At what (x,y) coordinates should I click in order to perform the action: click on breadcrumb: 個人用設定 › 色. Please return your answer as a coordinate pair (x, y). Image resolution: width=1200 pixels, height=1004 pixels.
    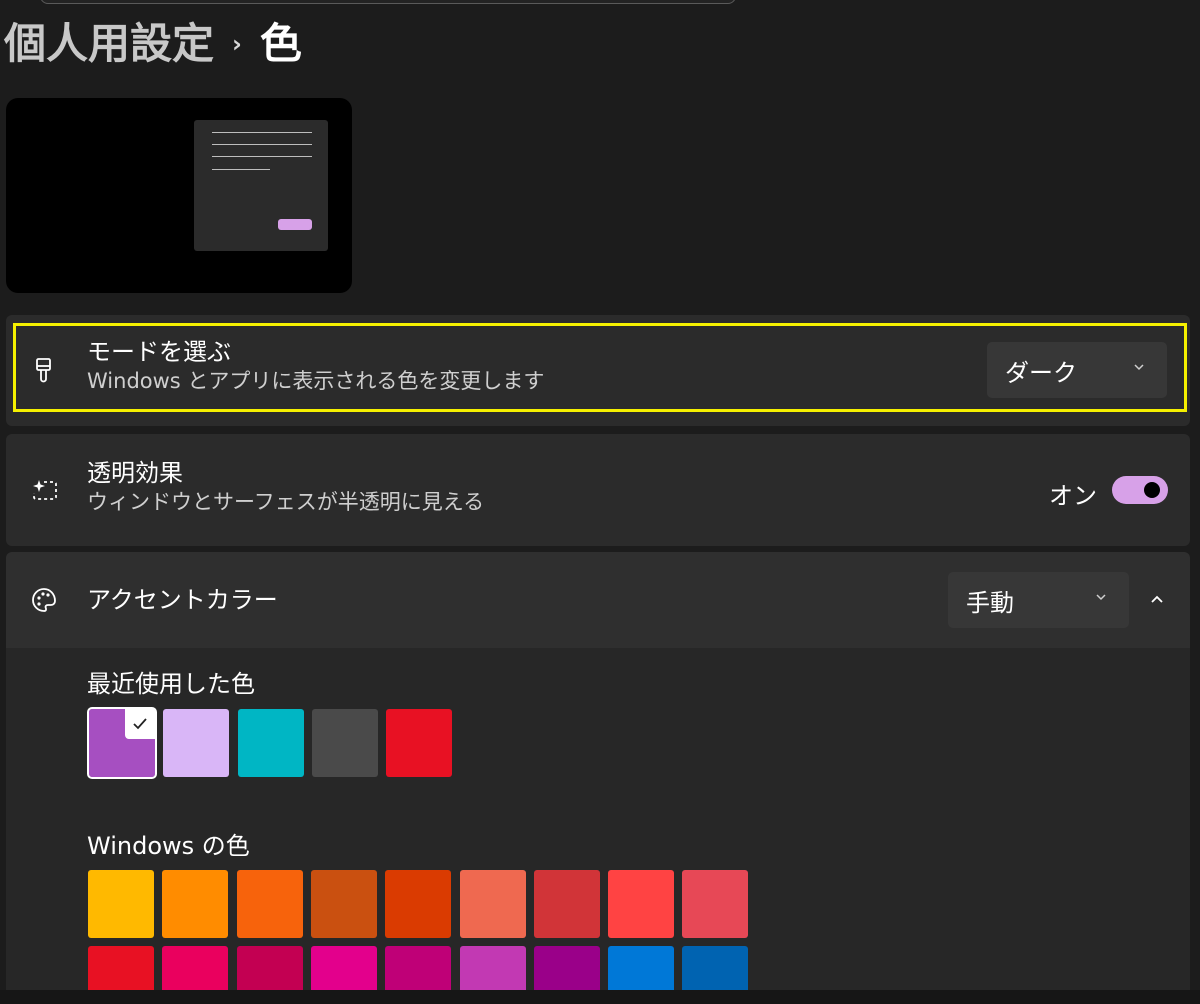
    Looking at the image, I should click on (153, 44).